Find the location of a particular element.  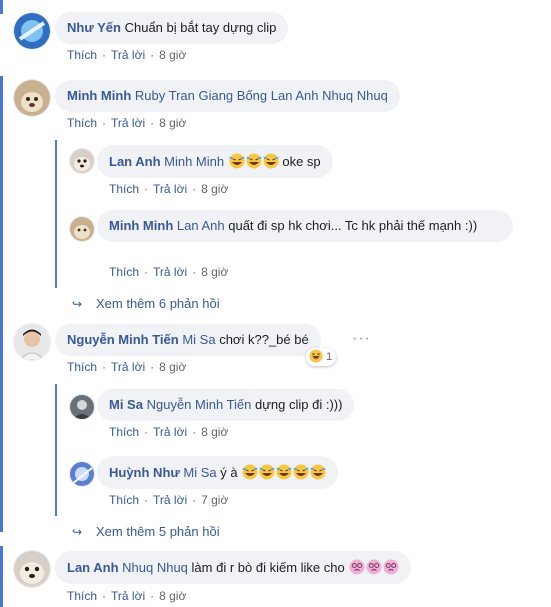

timestamp: 7 giờ is located at coordinates (214, 500).